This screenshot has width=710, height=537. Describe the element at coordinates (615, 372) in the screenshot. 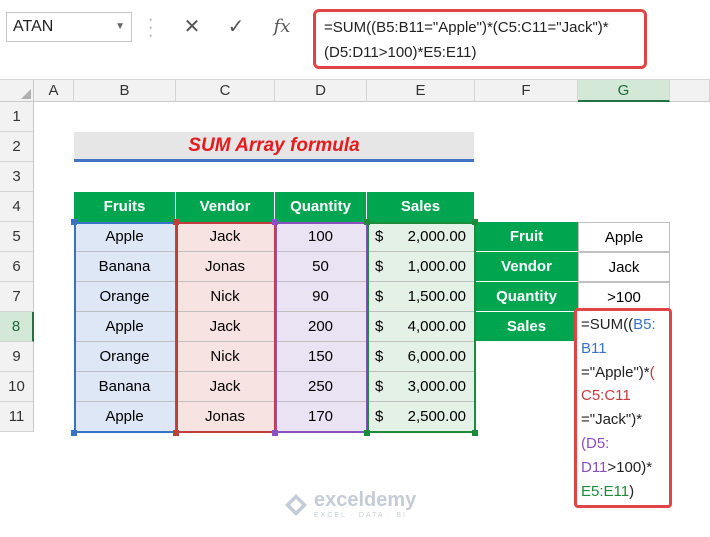

I see `formula-text: ="Apple")*` at that location.